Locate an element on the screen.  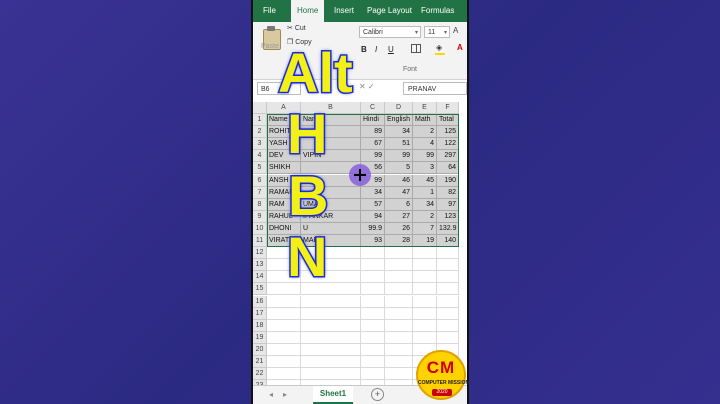
table-cell: 47 is located at coordinates (399, 192).